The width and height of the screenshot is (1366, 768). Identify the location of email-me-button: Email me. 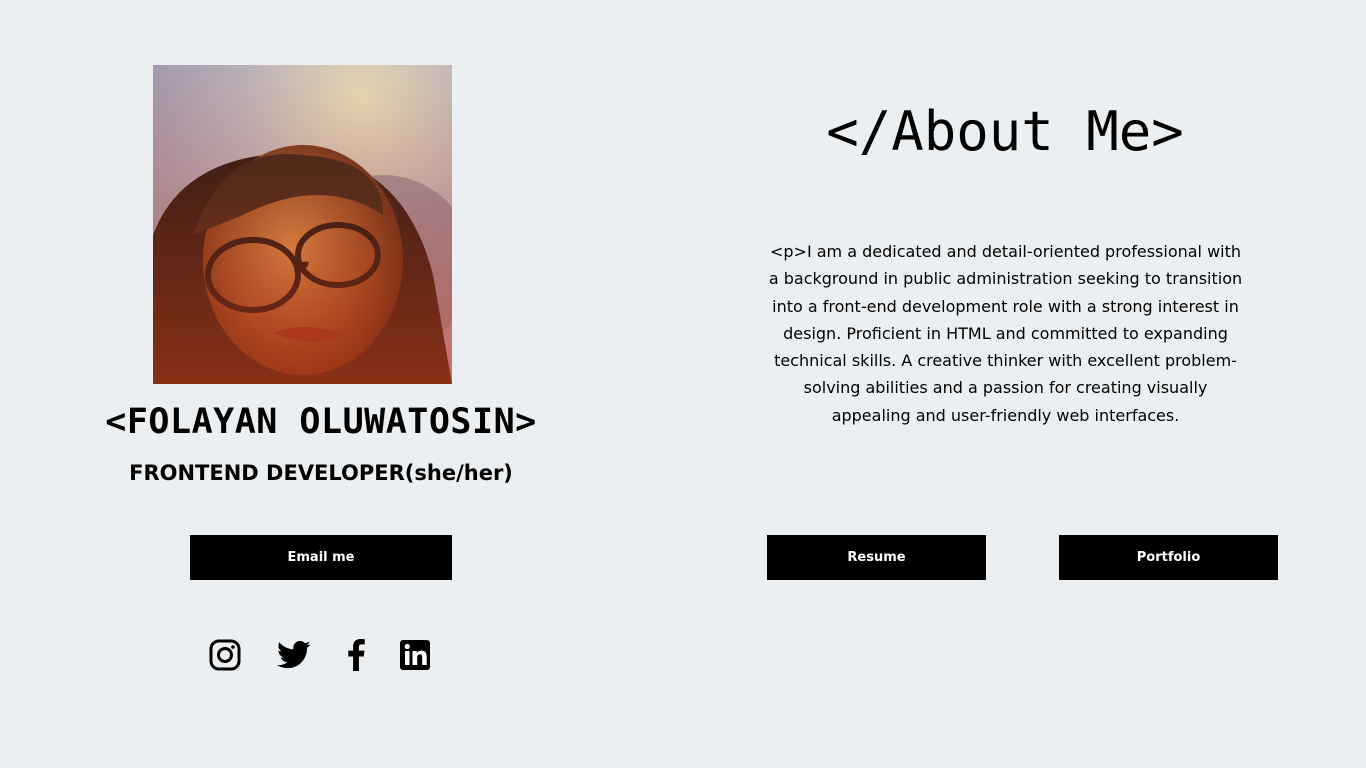
(321, 557).